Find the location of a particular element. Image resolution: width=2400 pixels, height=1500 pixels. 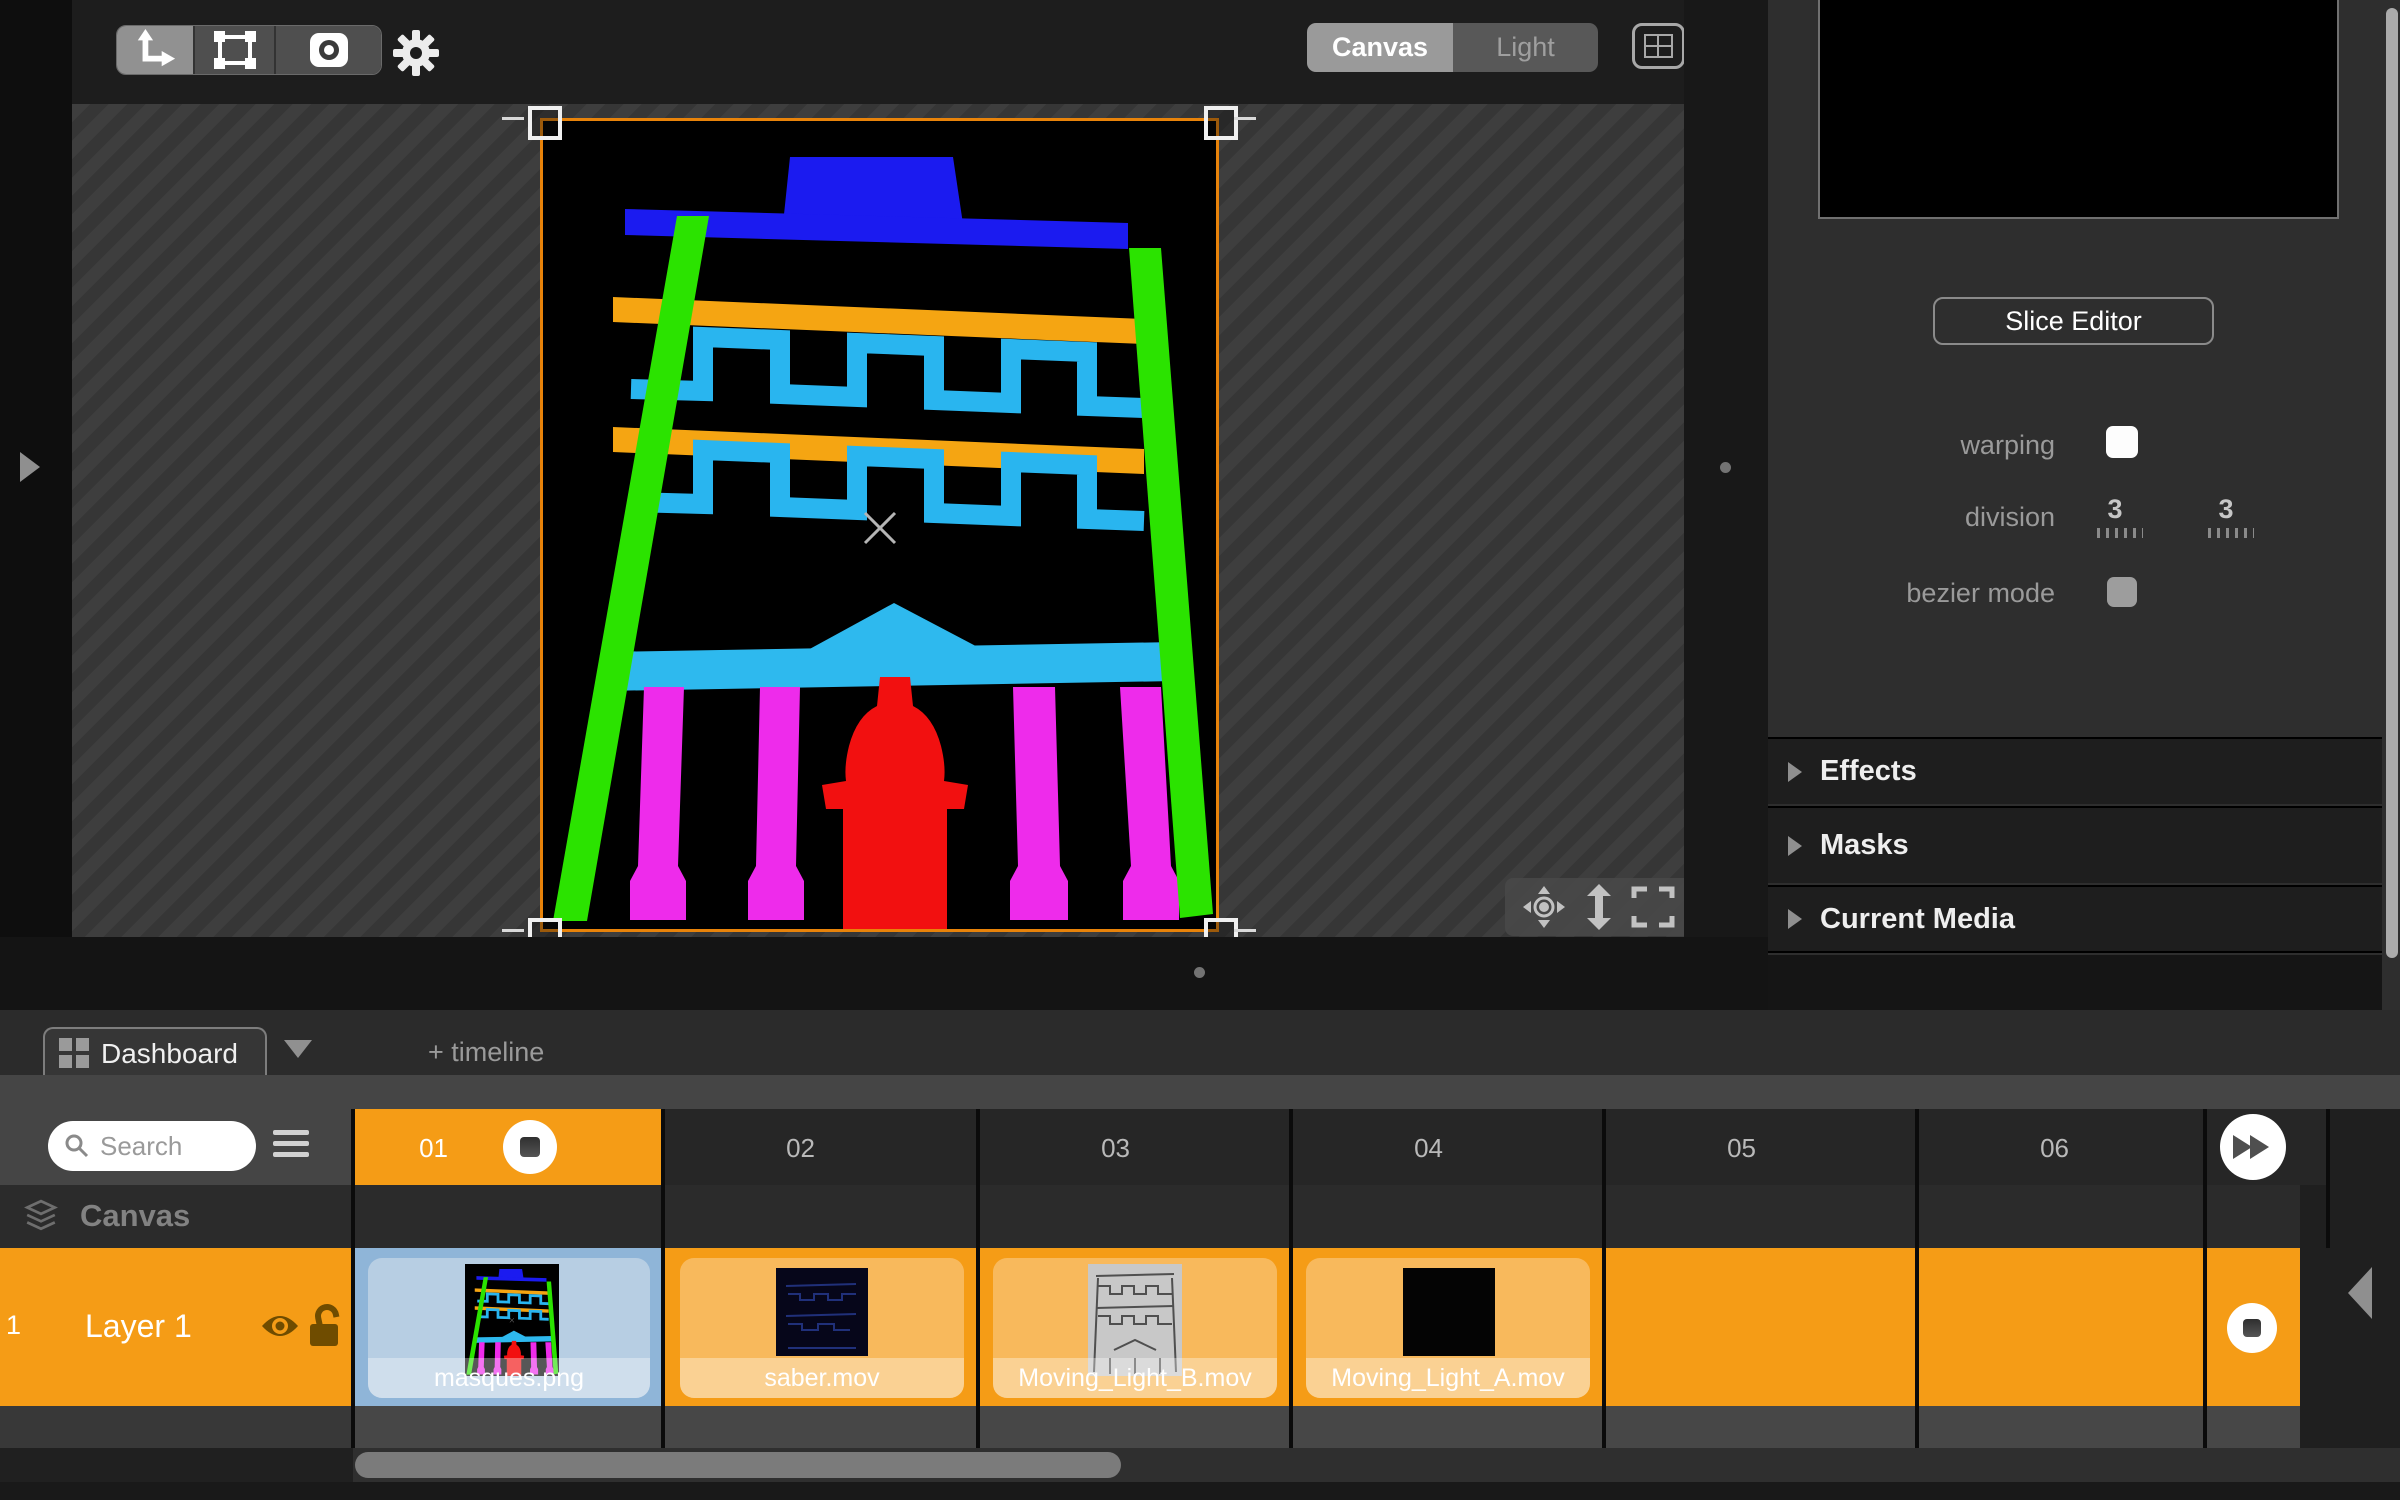

slice-editor-button: Slice Editor is located at coordinates (2073, 321).